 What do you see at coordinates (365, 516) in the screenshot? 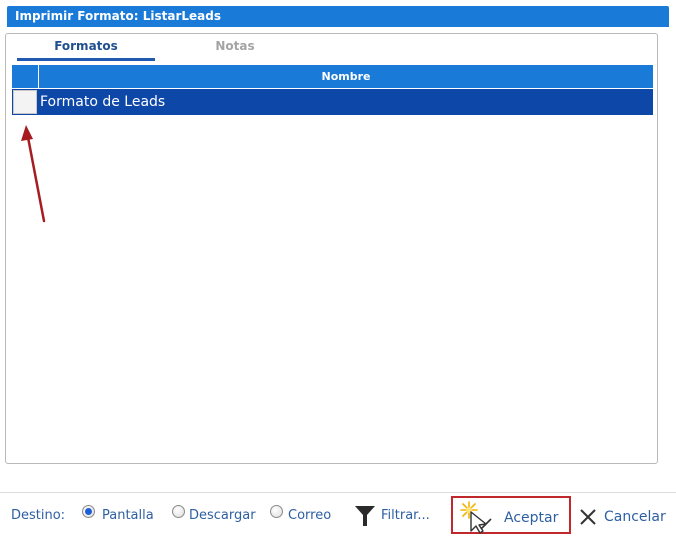
I see `filter-icon` at bounding box center [365, 516].